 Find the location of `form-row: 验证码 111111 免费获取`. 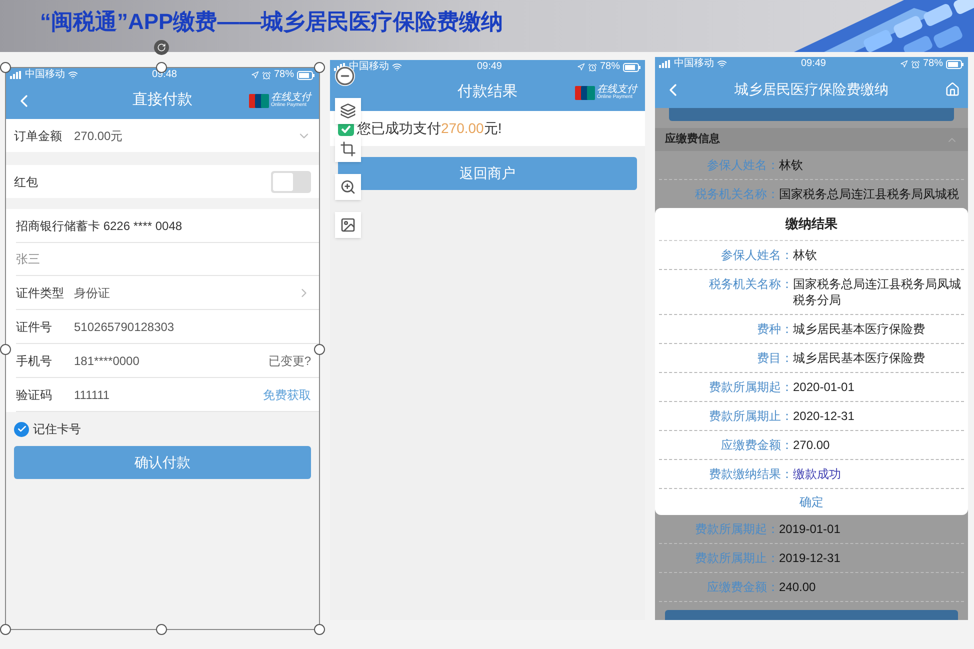

form-row: 验证码 111111 免费获取 is located at coordinates (167, 395).